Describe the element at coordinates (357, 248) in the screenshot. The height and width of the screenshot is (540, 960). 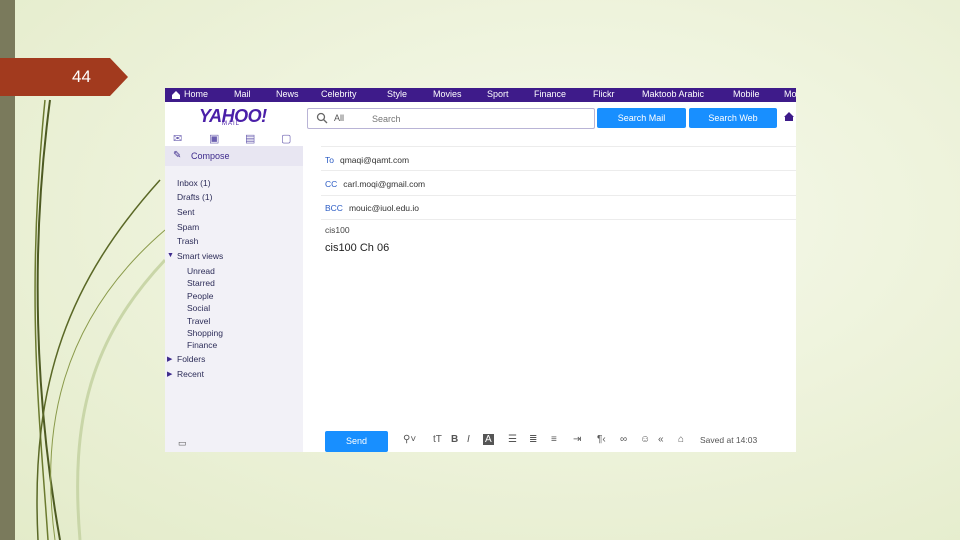
I see `message-body: cis100 Ch 06` at that location.